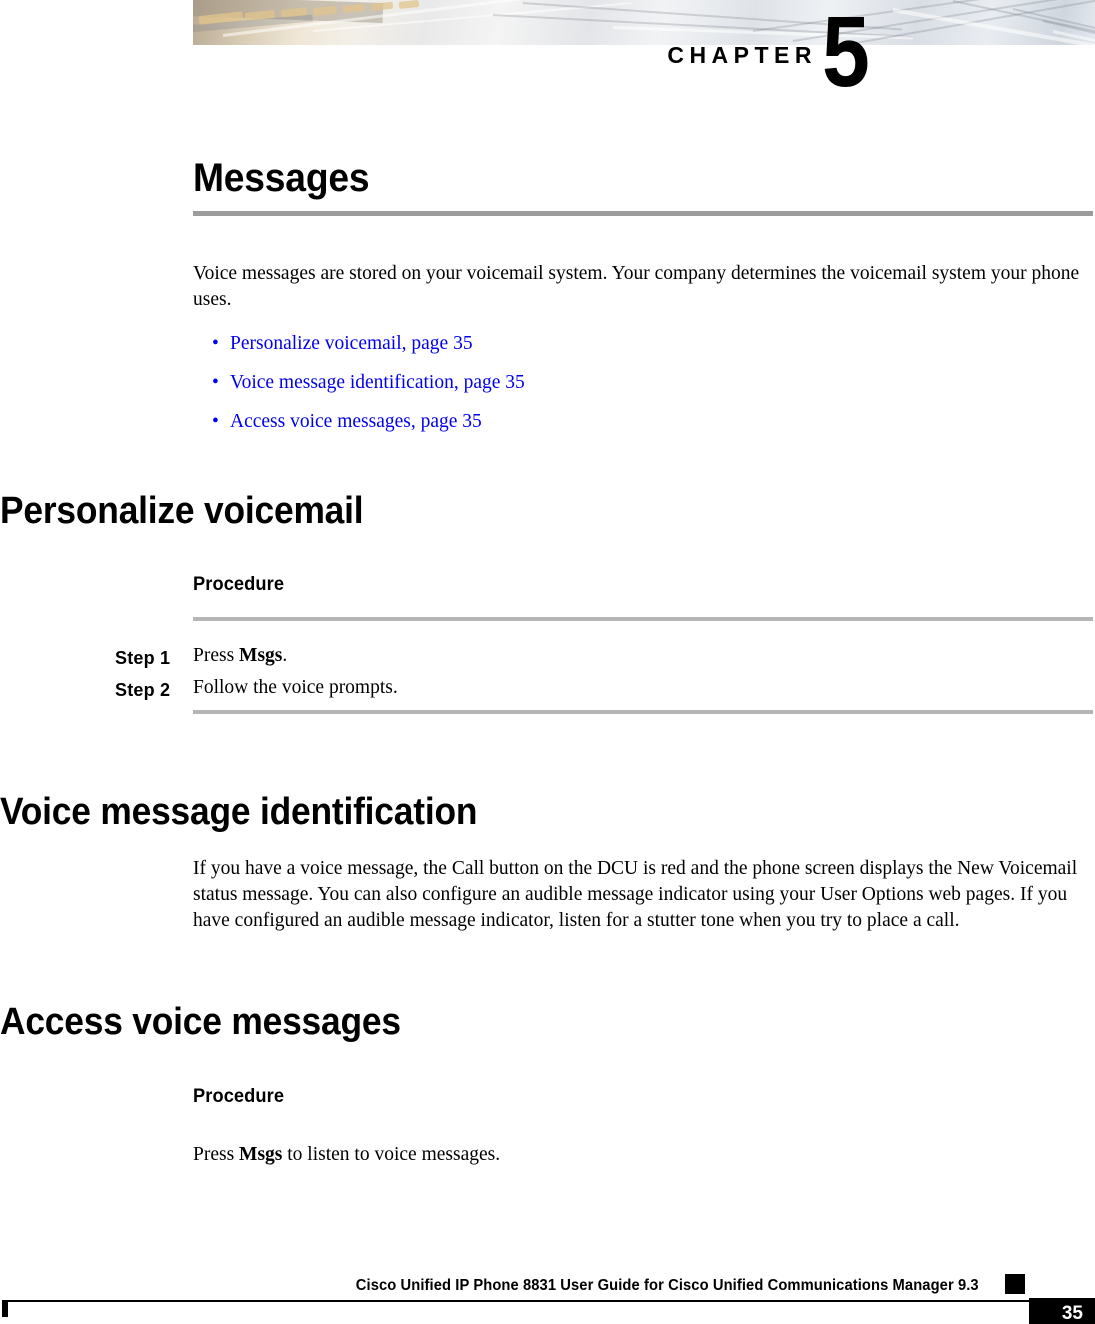 The width and height of the screenshot is (1095, 1324). What do you see at coordinates (295, 687) in the screenshot?
I see `step-text-2-before: Follow the voice prompts.` at bounding box center [295, 687].